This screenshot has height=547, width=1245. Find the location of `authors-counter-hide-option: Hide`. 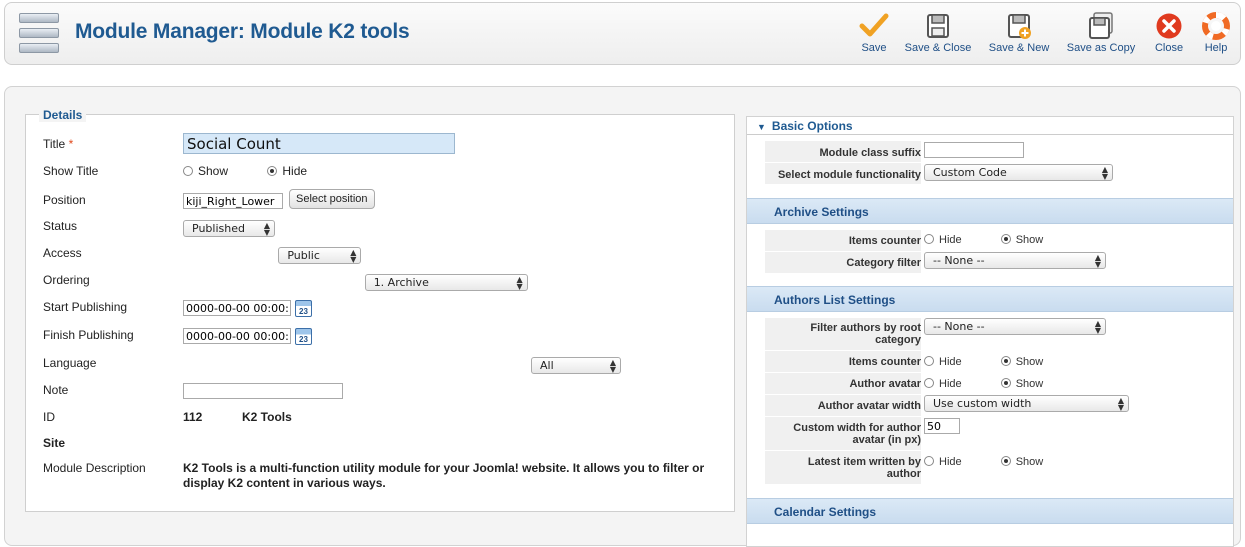

authors-counter-hide-option: Hide is located at coordinates (943, 362).